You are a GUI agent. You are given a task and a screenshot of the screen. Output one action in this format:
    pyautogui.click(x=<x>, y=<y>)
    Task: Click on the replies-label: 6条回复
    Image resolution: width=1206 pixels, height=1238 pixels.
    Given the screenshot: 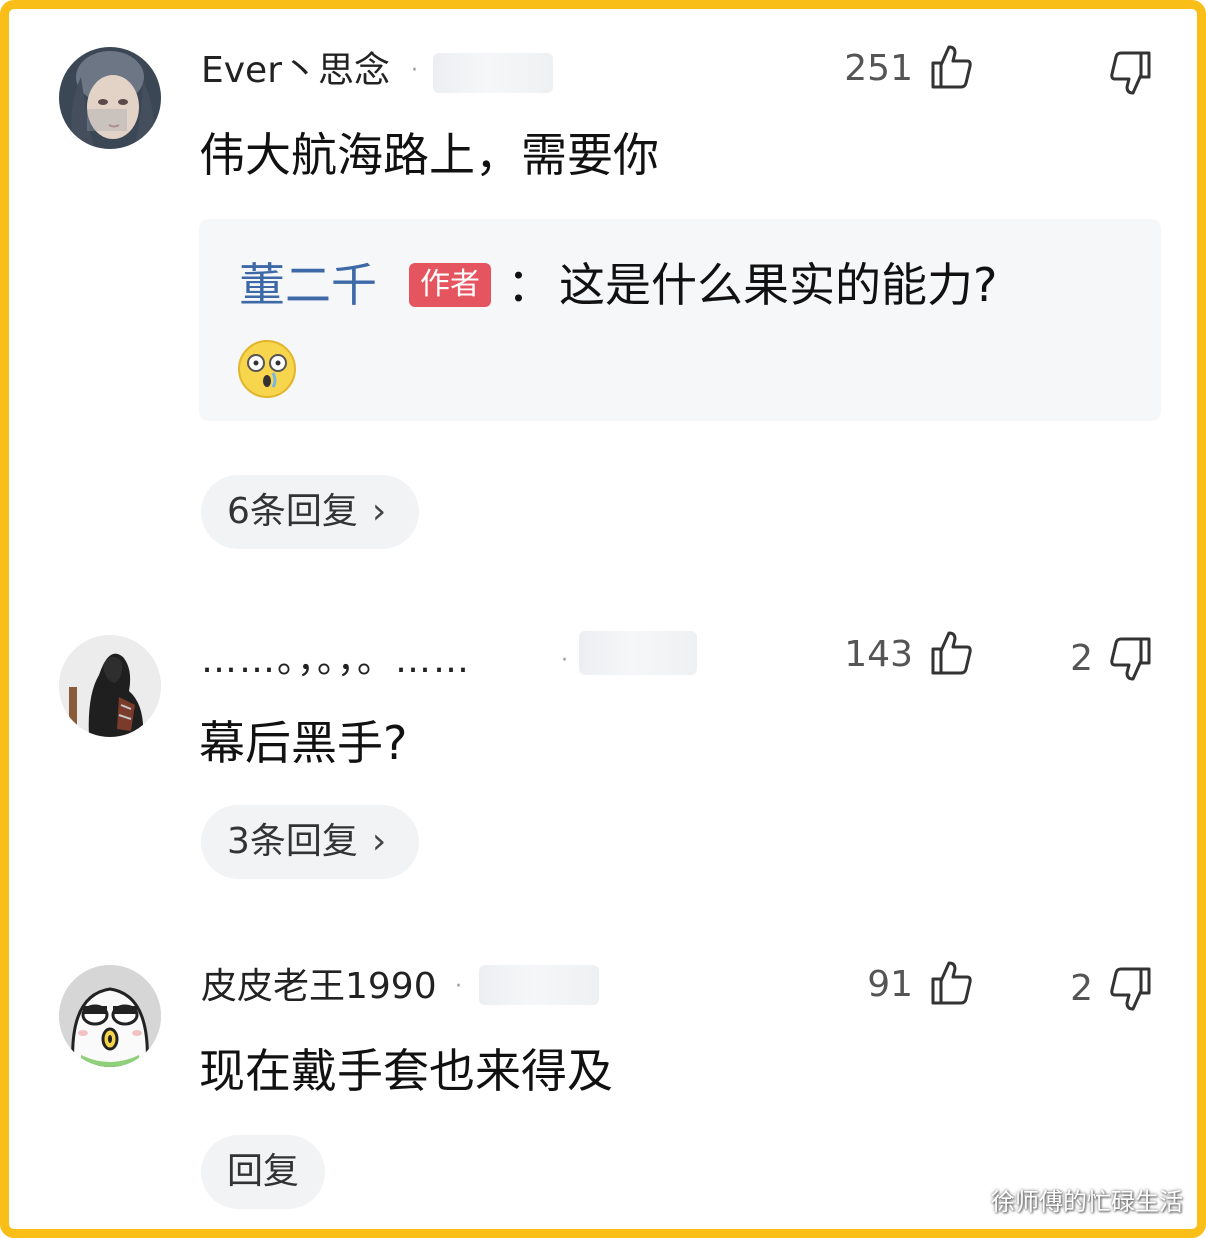 What is the action you would take?
    pyautogui.click(x=292, y=511)
    